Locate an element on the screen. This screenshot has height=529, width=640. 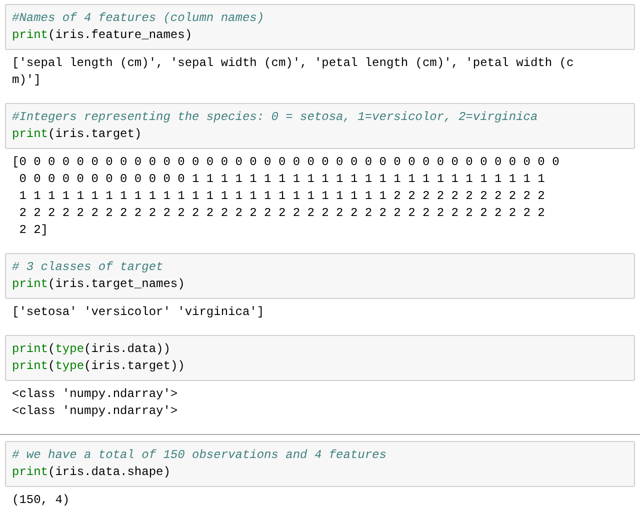
output-line: 1 1 1 1 1 1 1 1 1 1 1 1 1 1 1 1 1 1 1 1 1 1 1 1 1 1 2 2 2 2 2 2 2 2 2 2 2 is located at coordinates (282, 196).